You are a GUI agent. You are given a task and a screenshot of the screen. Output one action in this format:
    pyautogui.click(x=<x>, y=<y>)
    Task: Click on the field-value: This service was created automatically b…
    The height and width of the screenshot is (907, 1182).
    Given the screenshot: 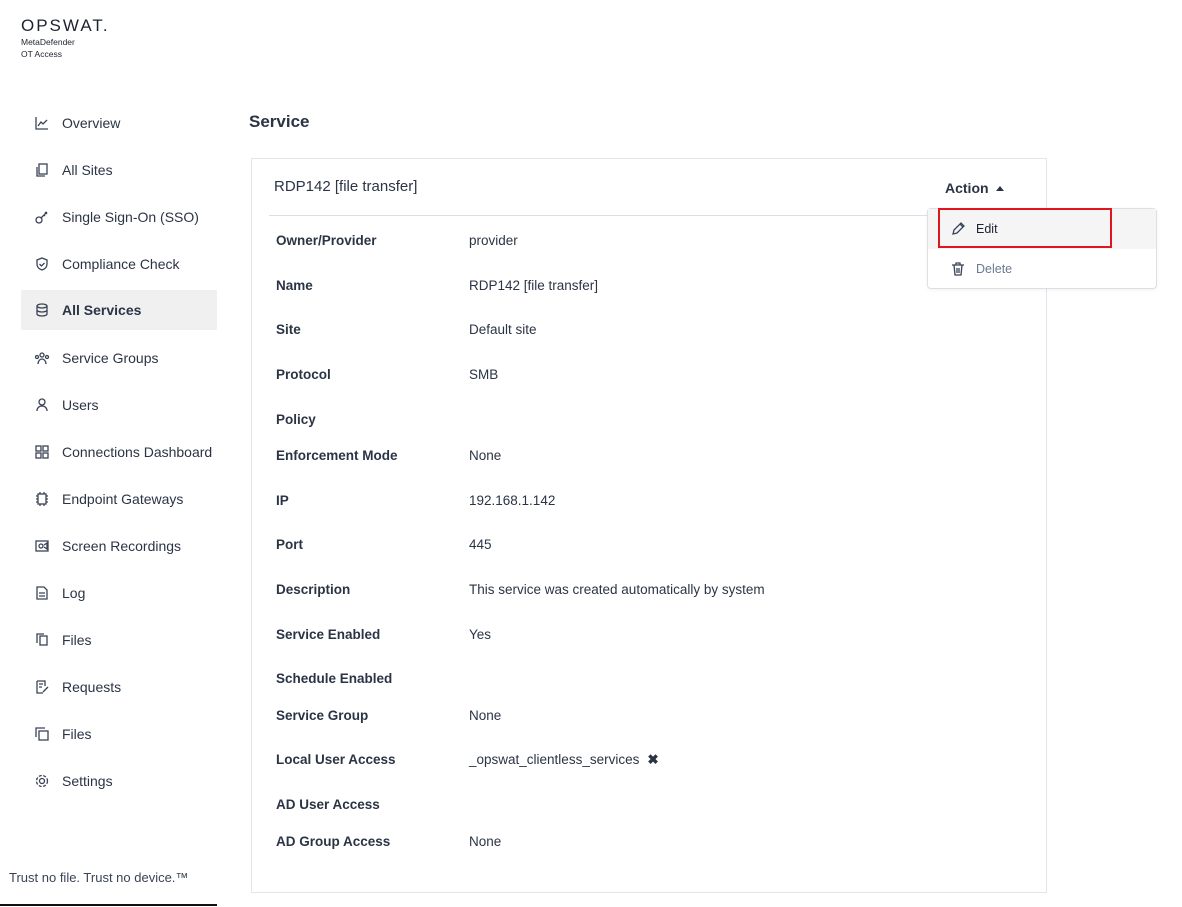 What is the action you would take?
    pyautogui.click(x=617, y=589)
    